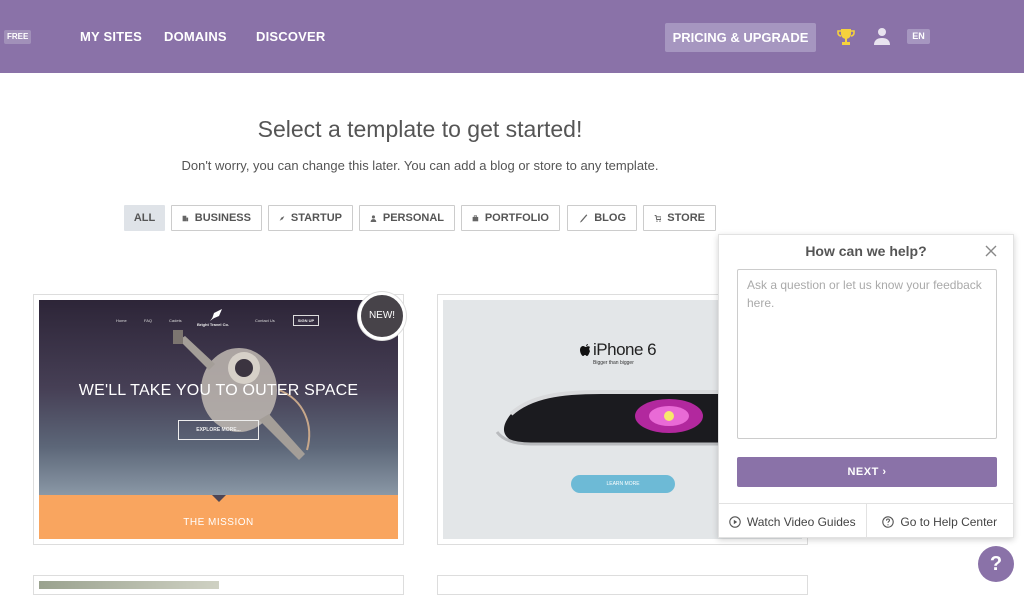 The height and width of the screenshot is (595, 1024). What do you see at coordinates (867, 472) in the screenshot?
I see `next-button: NEXT ›` at bounding box center [867, 472].